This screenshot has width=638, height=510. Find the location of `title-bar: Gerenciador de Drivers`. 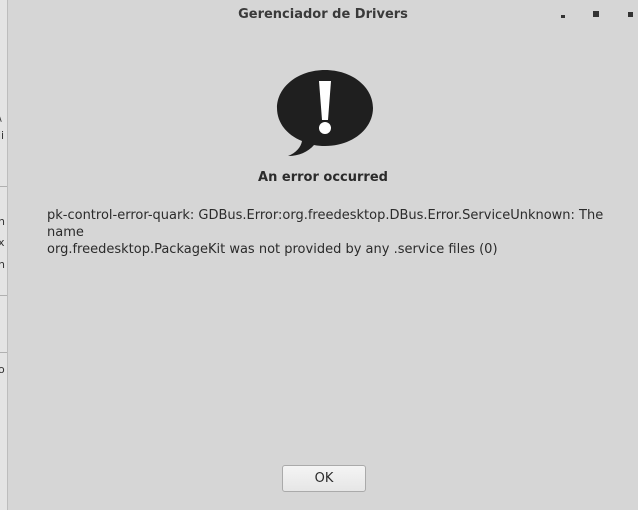

title-bar: Gerenciador de Drivers is located at coordinates (323, 15).